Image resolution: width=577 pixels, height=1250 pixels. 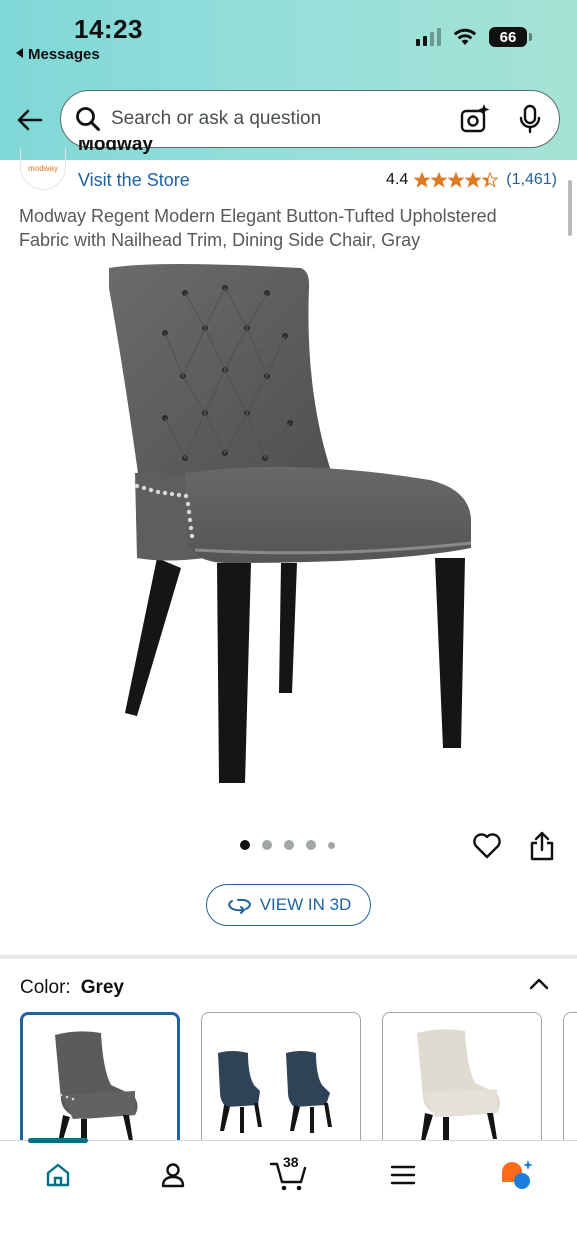 I want to click on status-time: 14:23, so click(x=108, y=29).